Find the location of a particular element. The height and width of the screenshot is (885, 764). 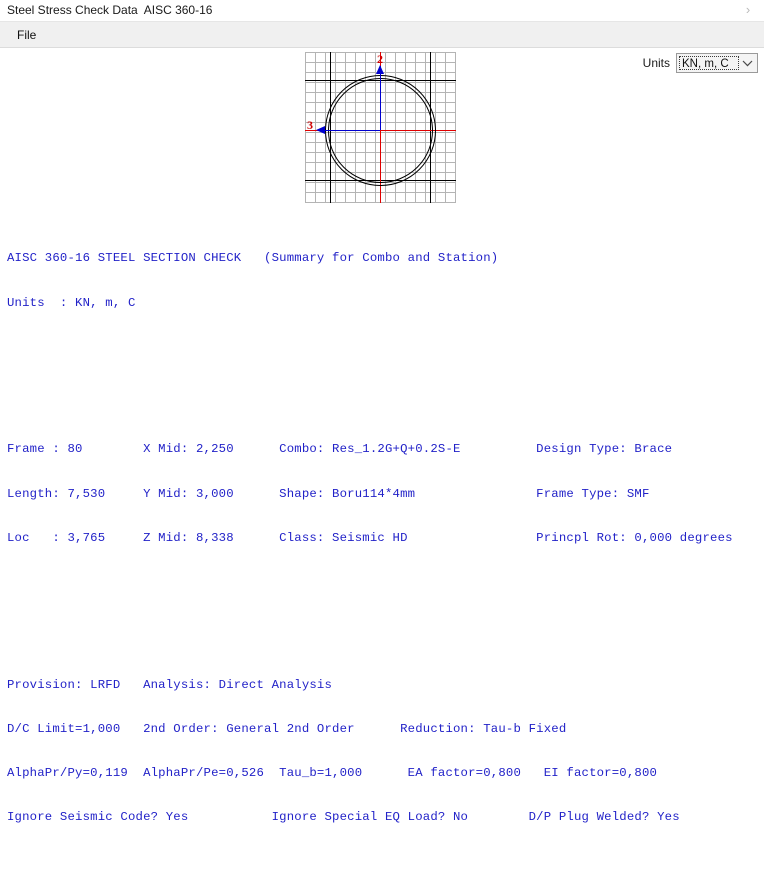

section-shape-view: 2 3 is located at coordinates (380, 127).